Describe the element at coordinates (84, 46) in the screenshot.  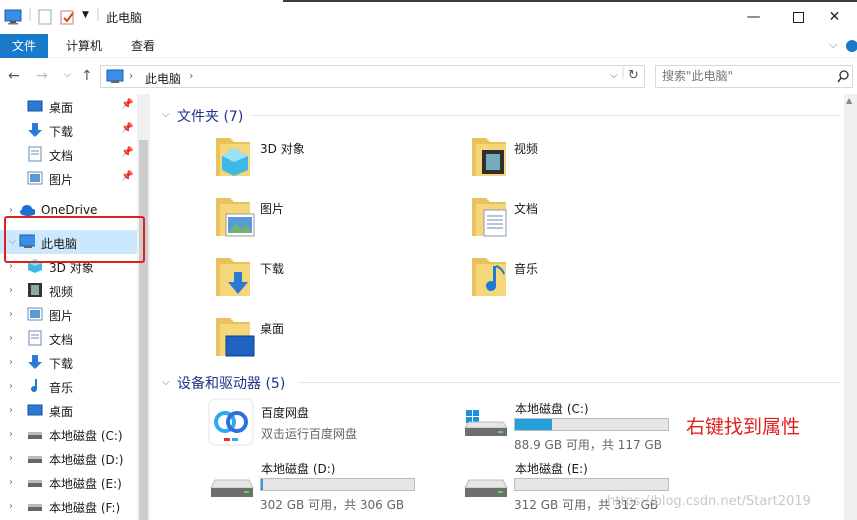
I see `tab-computer: 计算机` at that location.